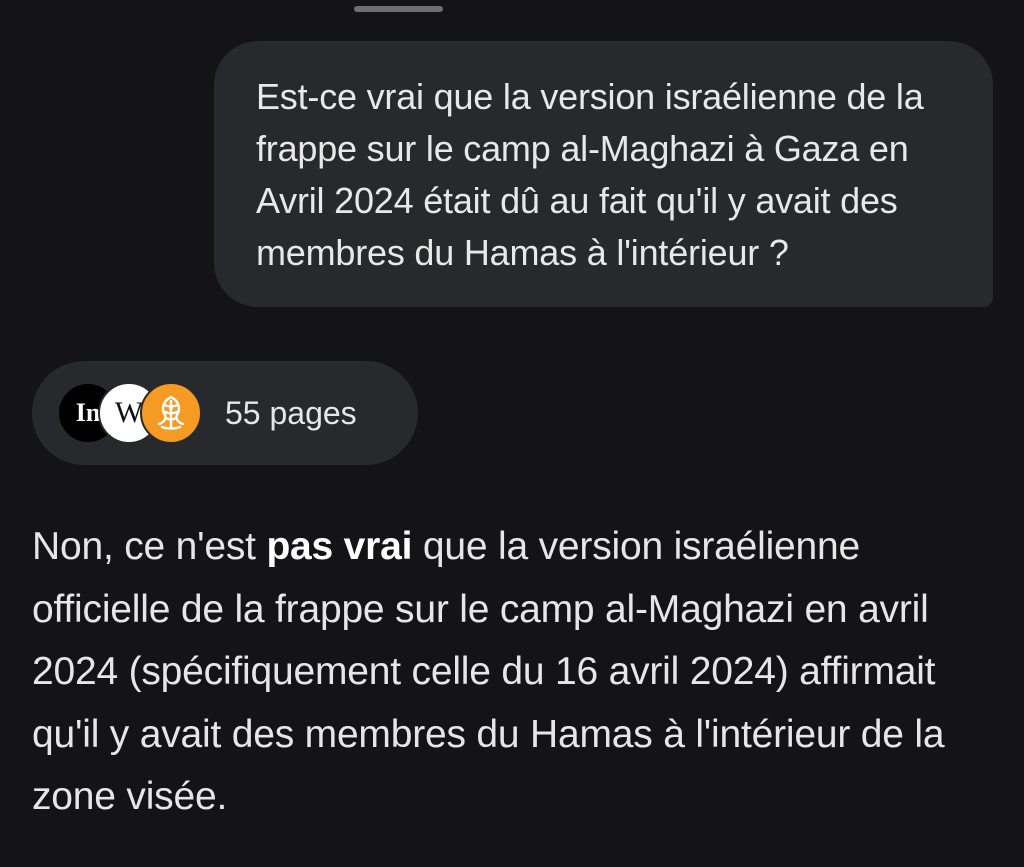  I want to click on al-jazeera-logo-icon, so click(171, 413).